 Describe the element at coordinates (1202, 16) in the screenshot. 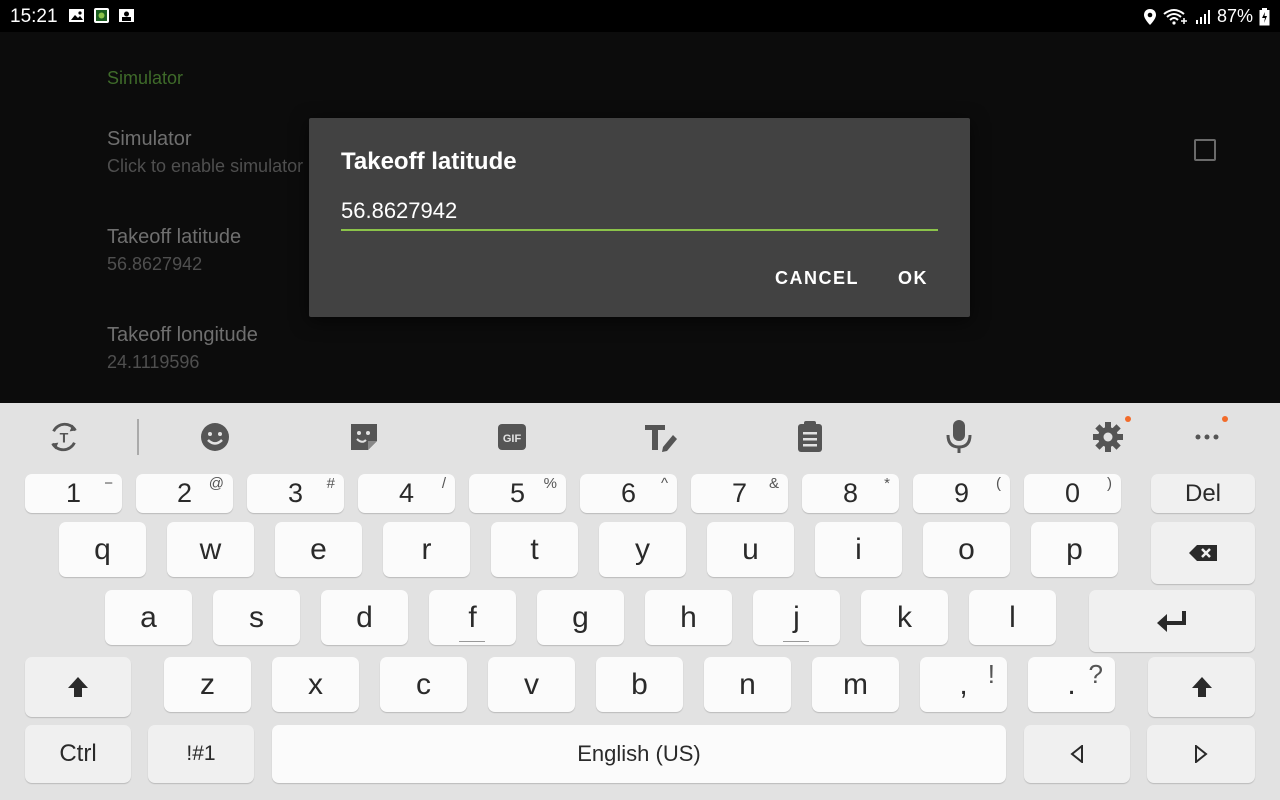

I see `signal-icon` at that location.